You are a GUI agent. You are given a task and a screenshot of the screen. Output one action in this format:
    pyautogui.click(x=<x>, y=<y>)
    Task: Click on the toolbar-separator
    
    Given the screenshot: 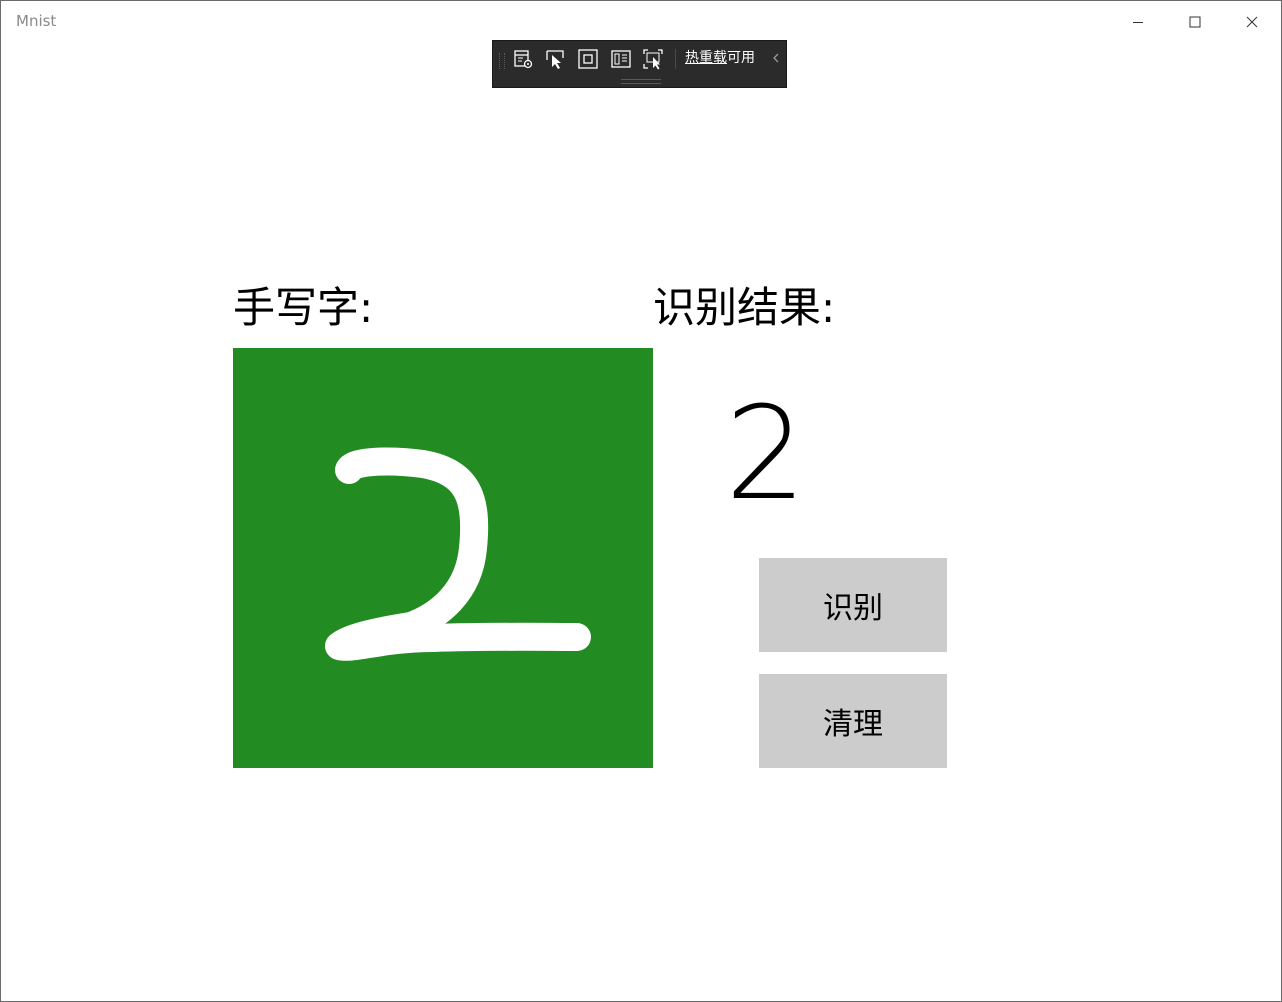 What is the action you would take?
    pyautogui.click(x=675, y=59)
    